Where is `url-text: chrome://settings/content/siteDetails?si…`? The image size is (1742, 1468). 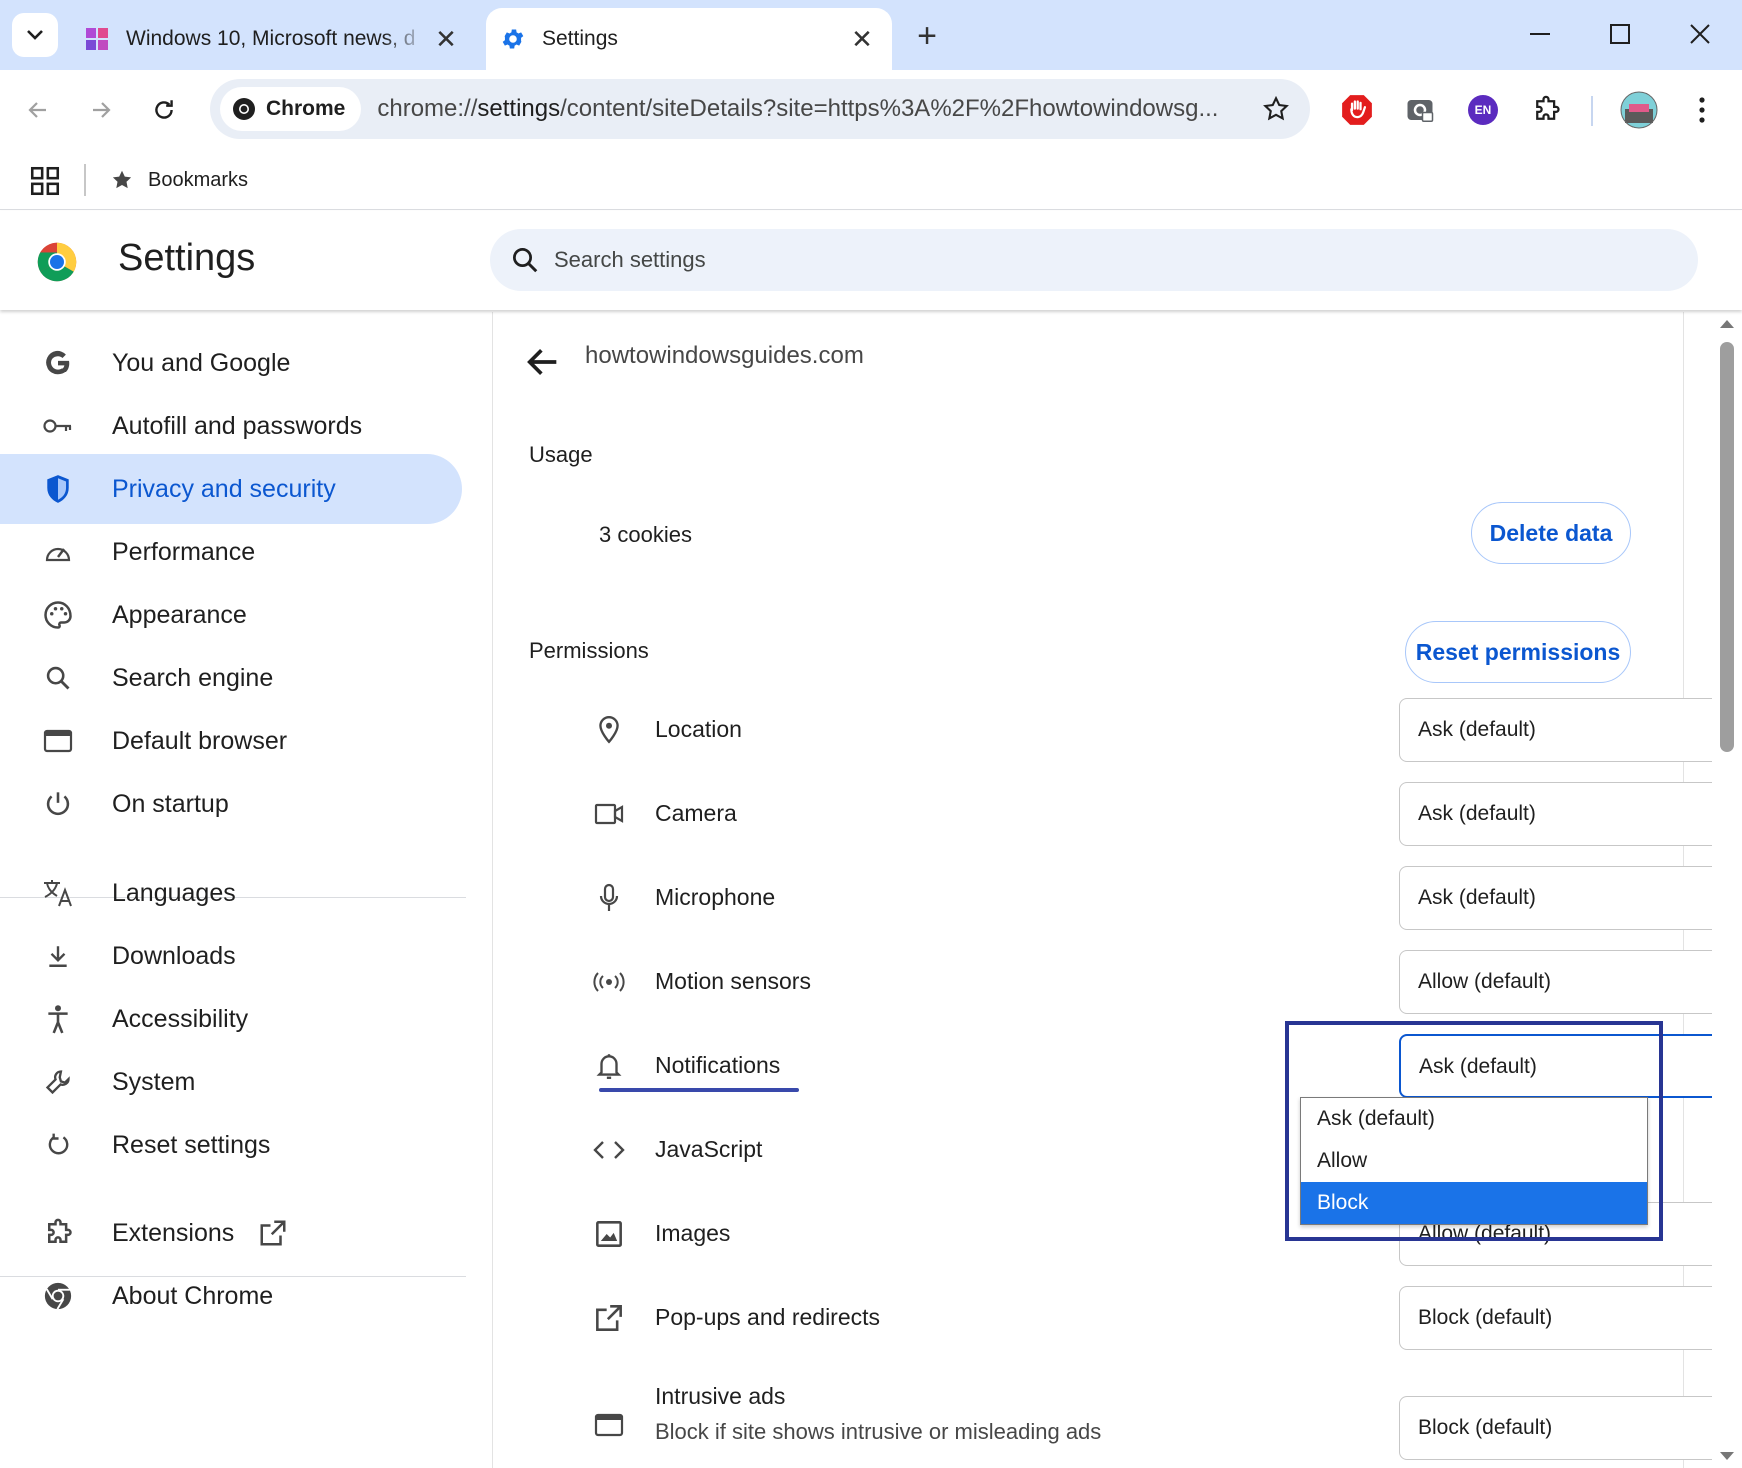 url-text: chrome://settings/content/siteDetails?si… is located at coordinates (814, 109).